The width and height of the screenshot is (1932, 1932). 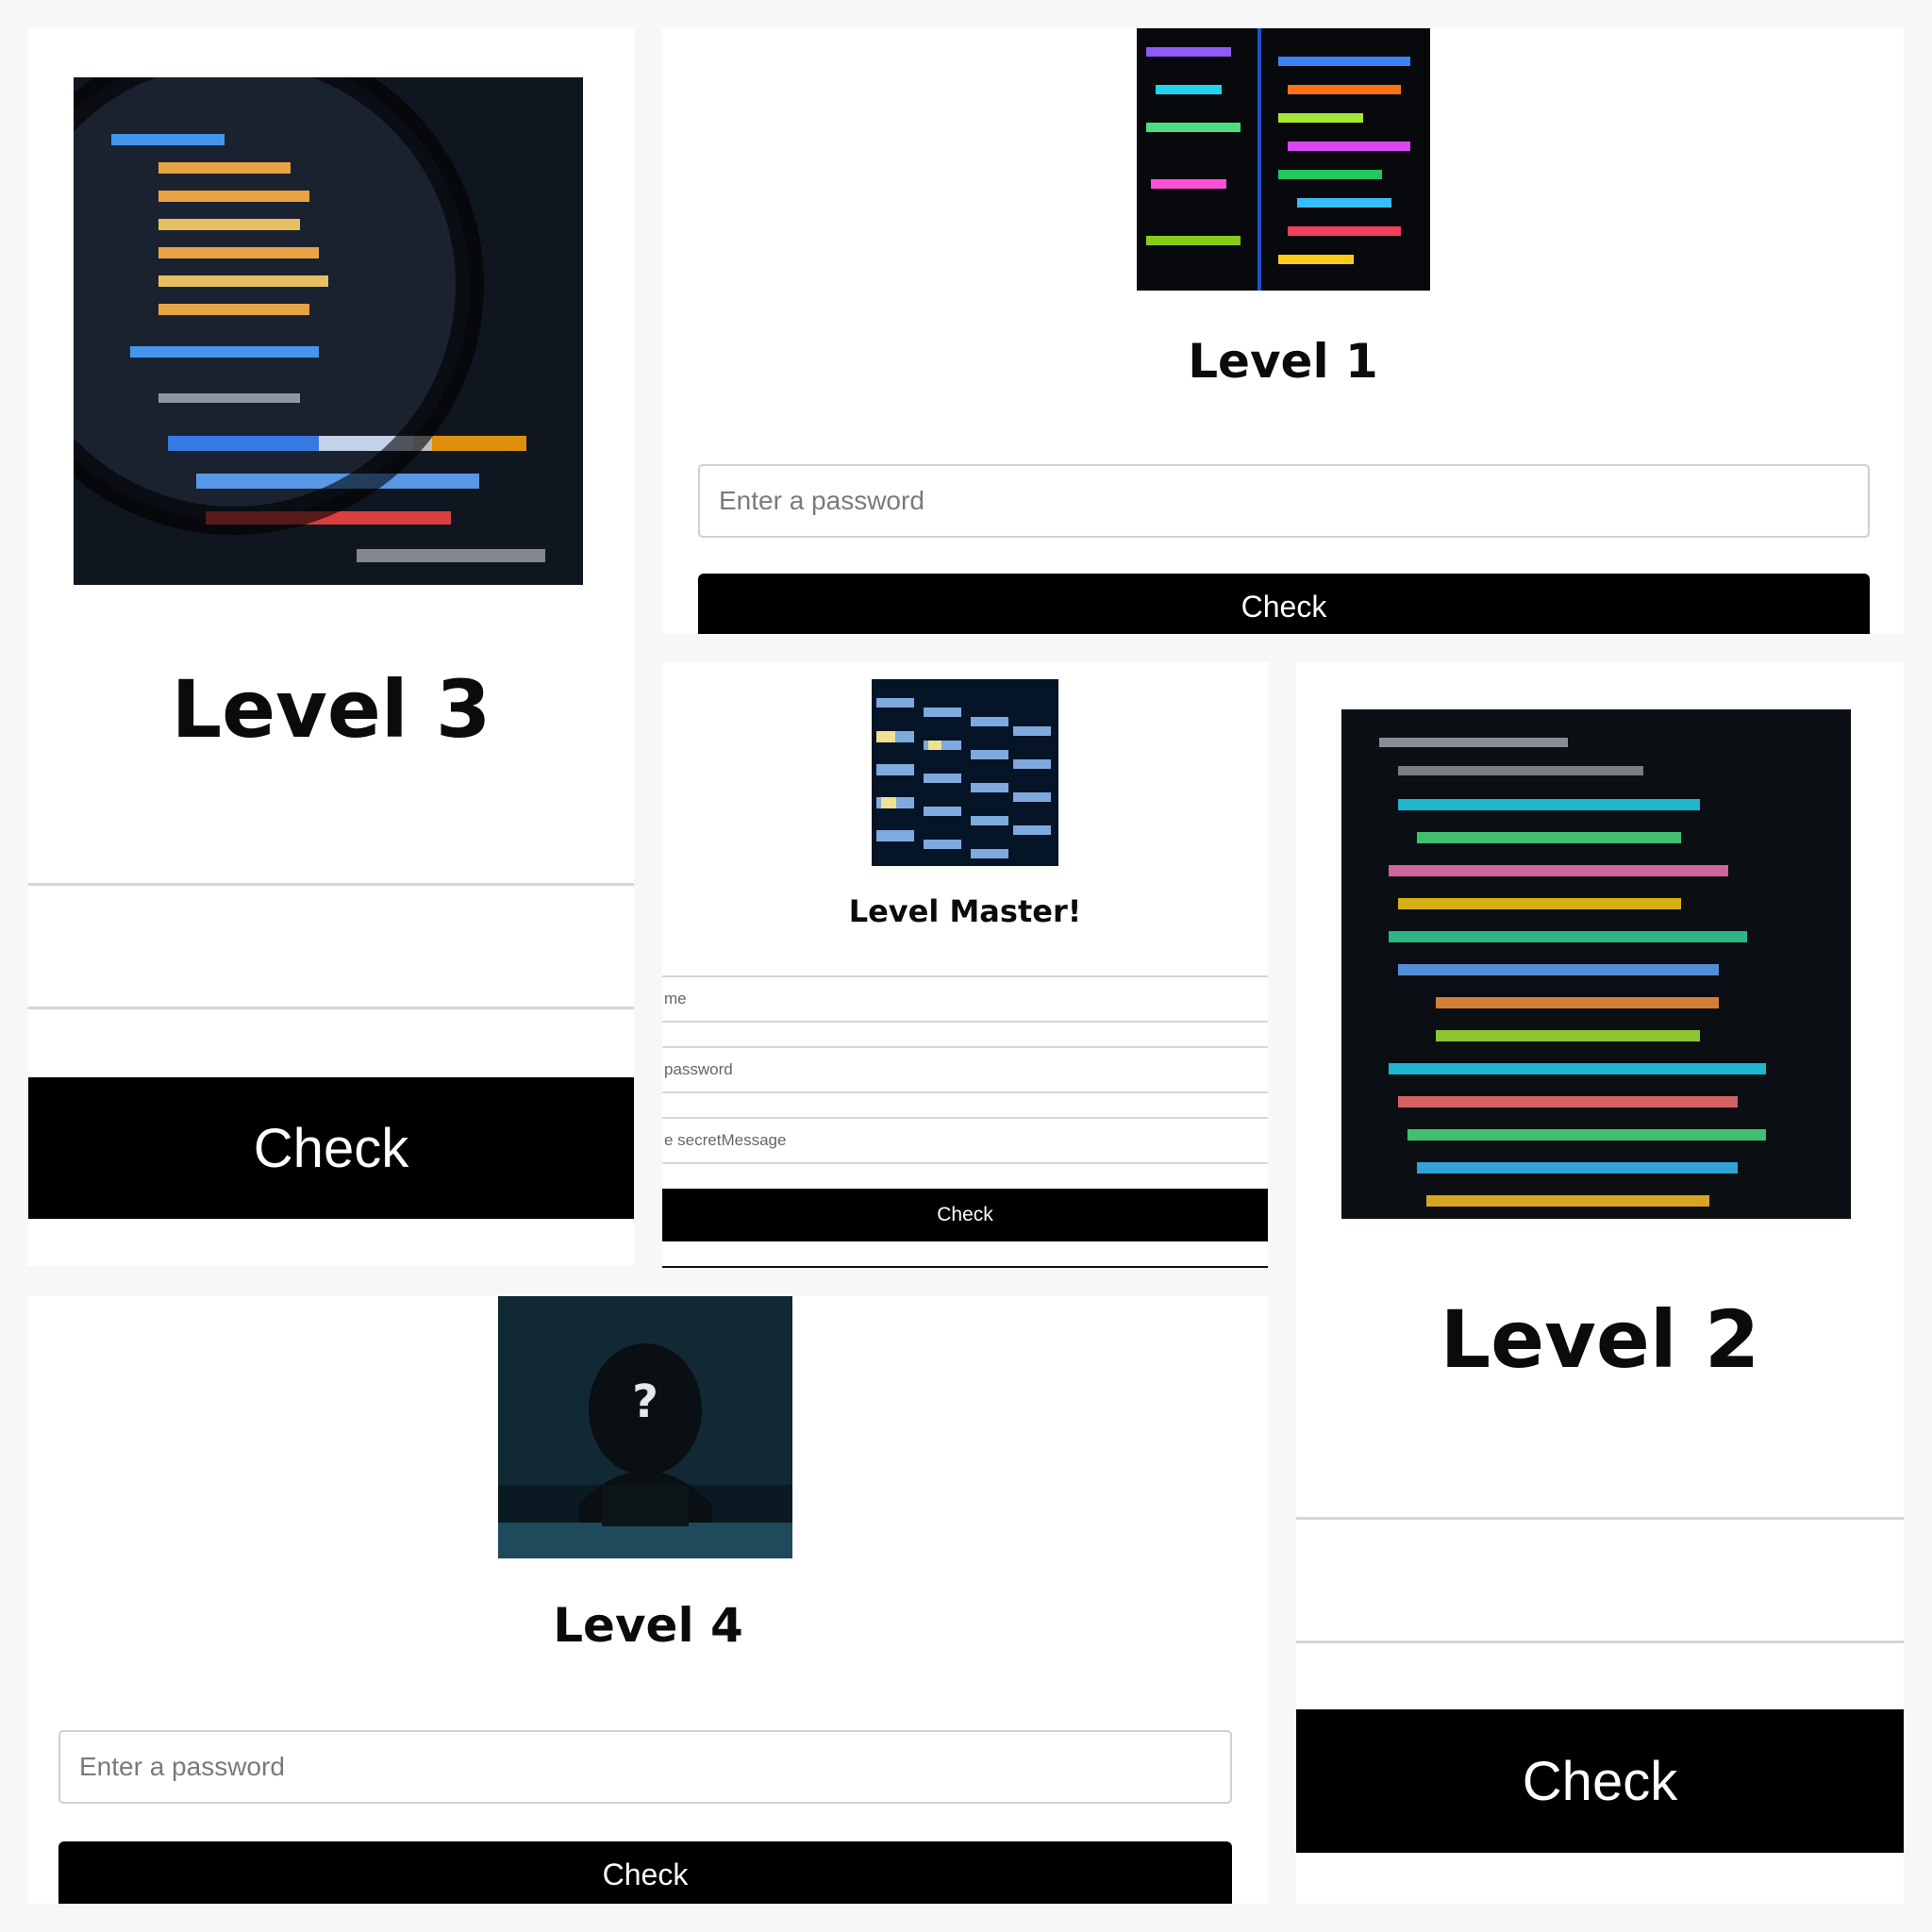 I want to click on level1-image, so click(x=1283, y=160).